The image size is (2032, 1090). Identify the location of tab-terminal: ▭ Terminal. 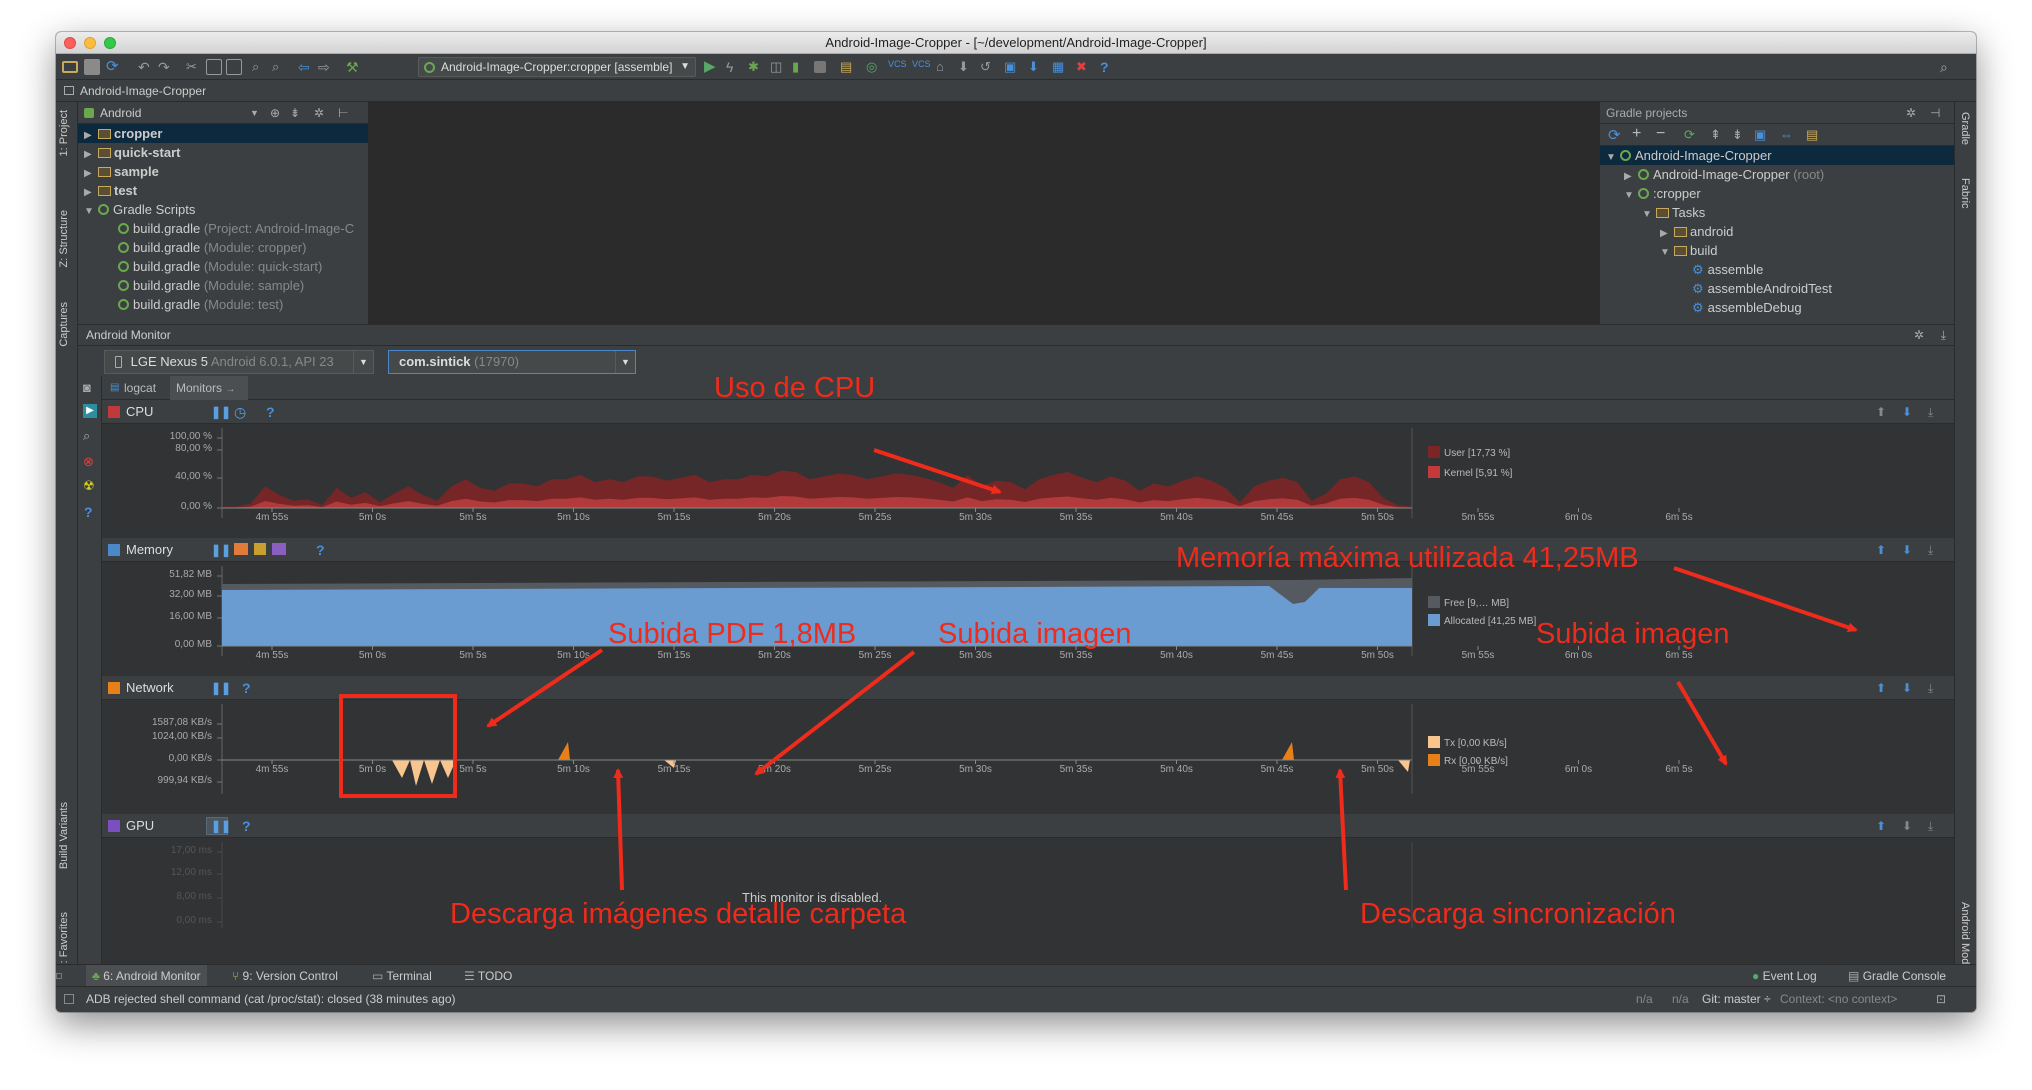
(402, 976).